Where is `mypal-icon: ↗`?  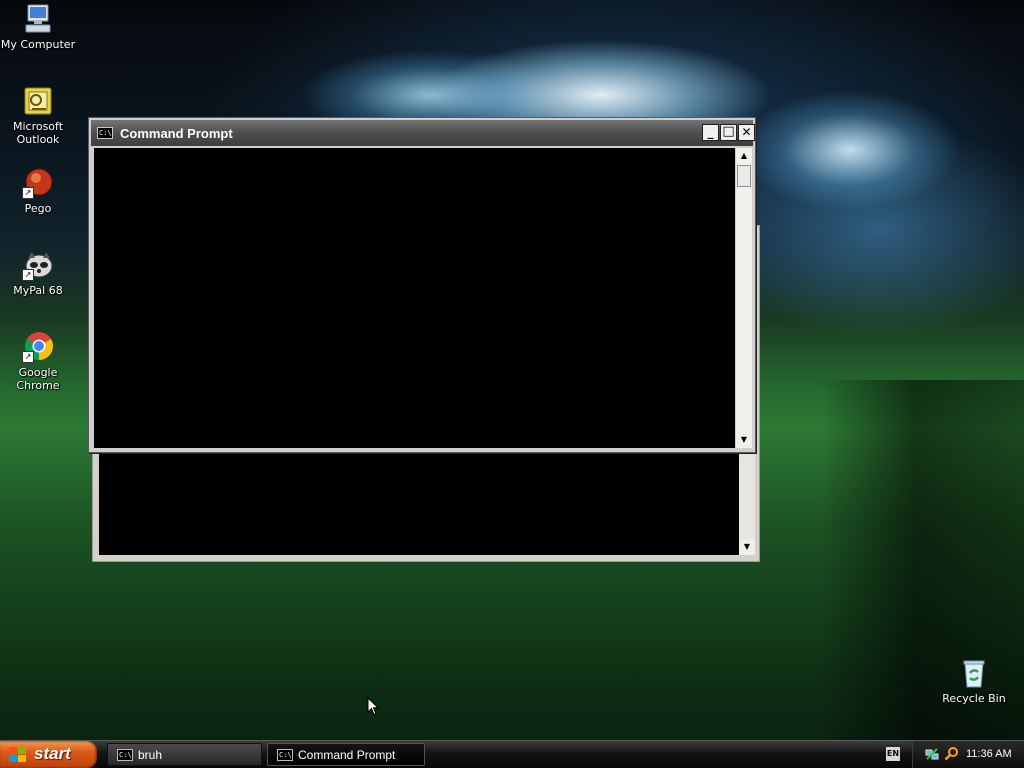
mypal-icon: ↗ is located at coordinates (38, 265).